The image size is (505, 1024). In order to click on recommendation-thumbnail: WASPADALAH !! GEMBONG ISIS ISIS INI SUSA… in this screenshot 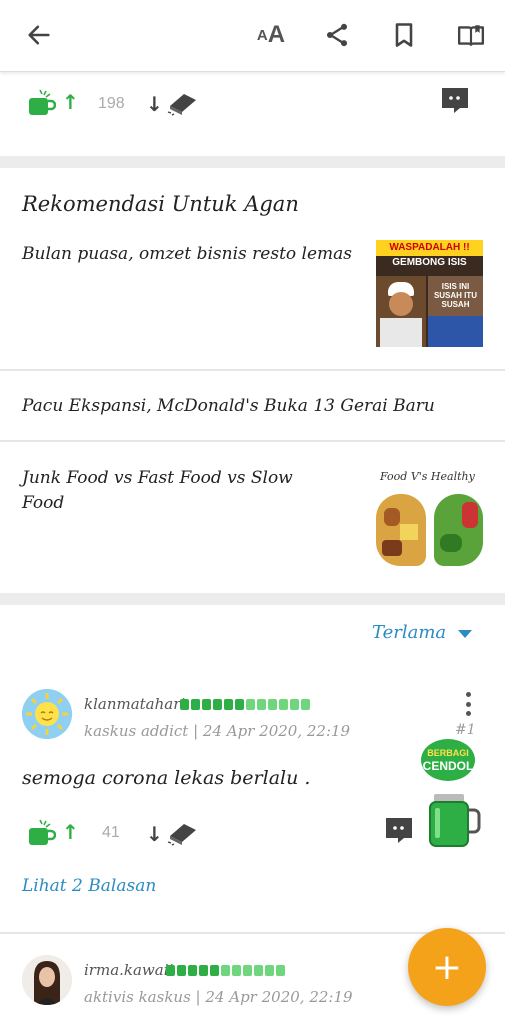, I will do `click(429, 293)`.